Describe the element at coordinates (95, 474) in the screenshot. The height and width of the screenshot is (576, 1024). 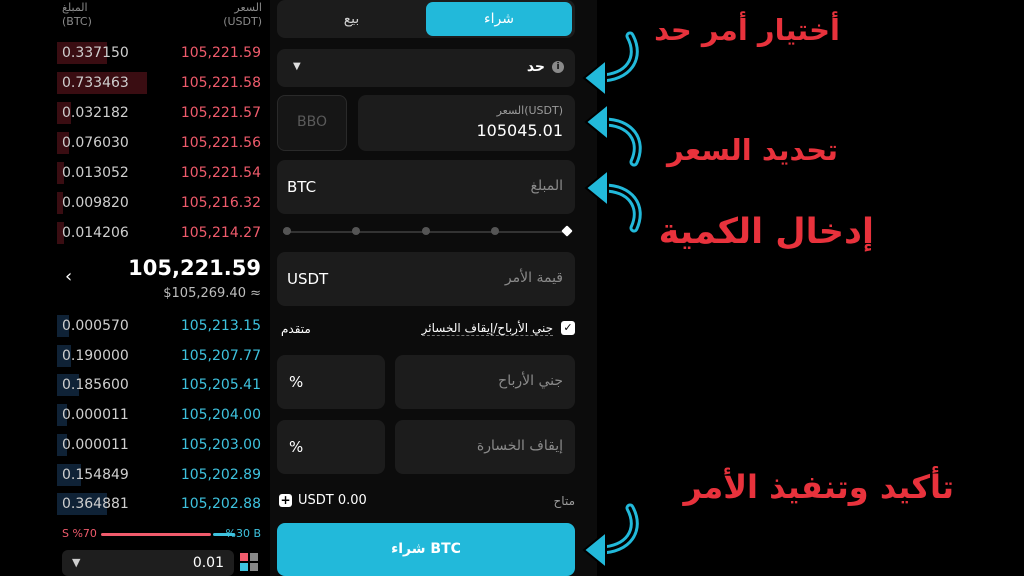
I see `bid-qty: 0.154849` at that location.